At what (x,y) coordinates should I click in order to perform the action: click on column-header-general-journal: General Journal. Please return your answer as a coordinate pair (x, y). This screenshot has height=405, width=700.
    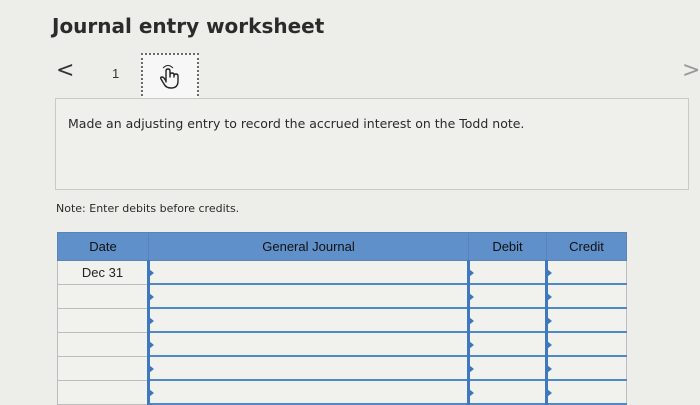
    Looking at the image, I should click on (308, 246).